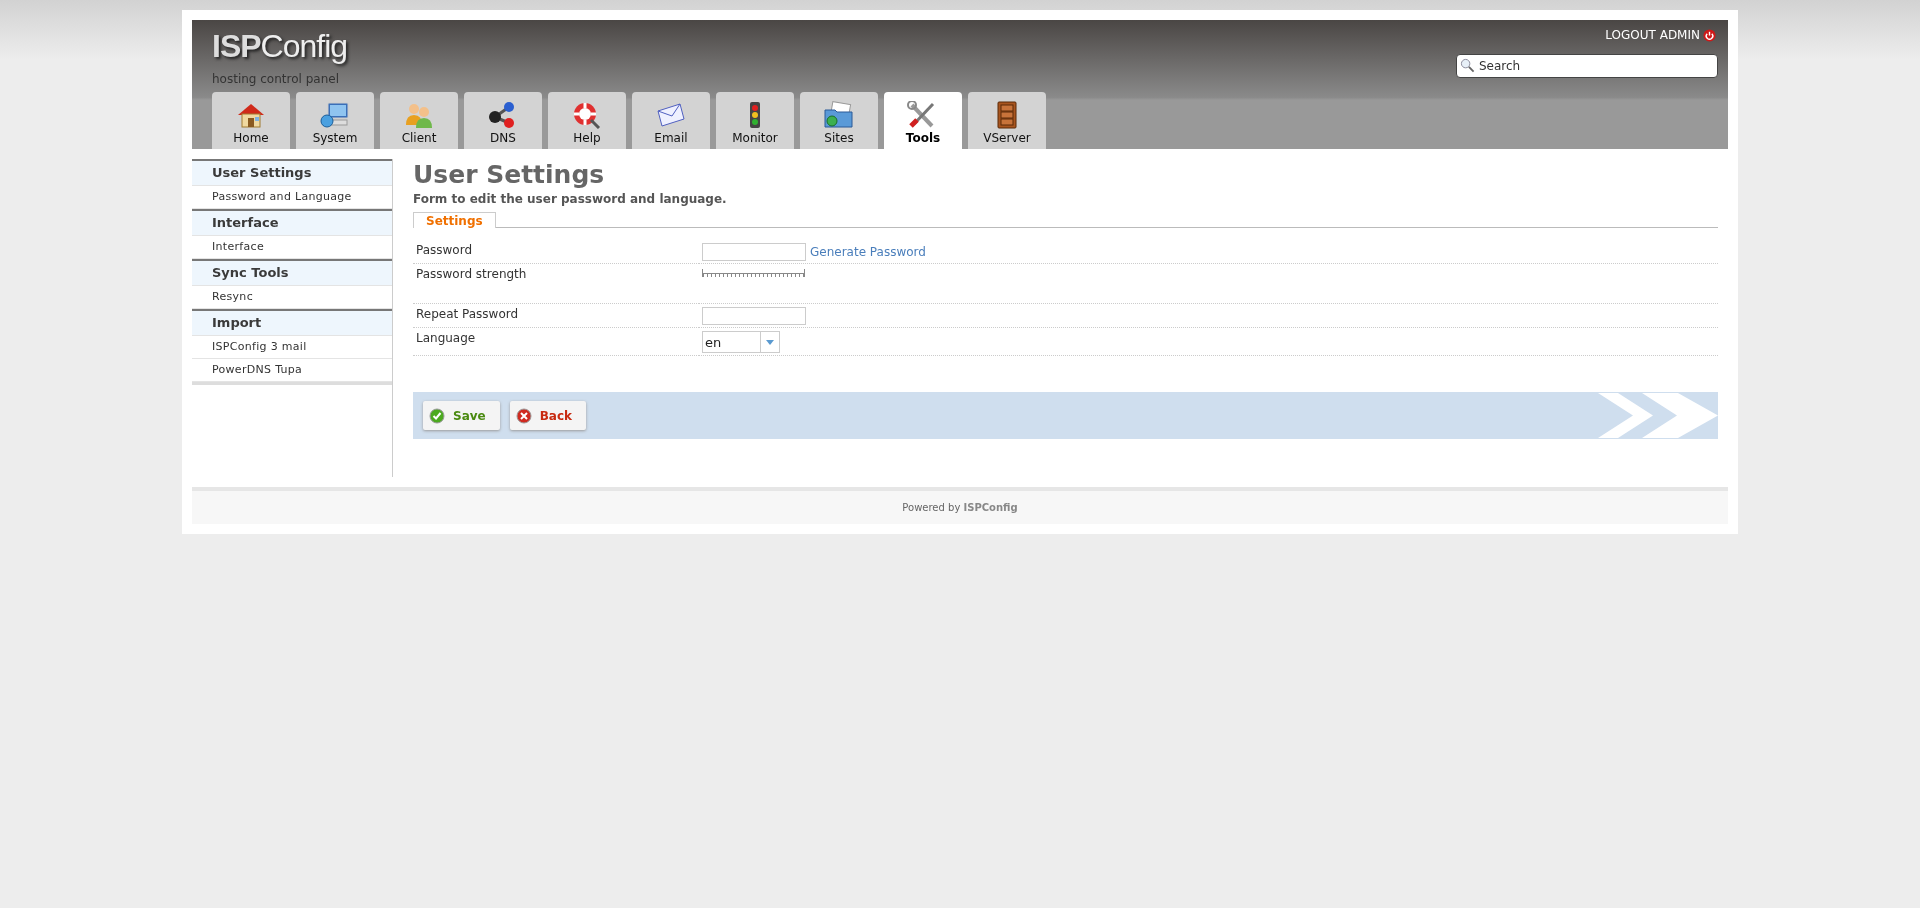 This screenshot has width=1920, height=908. I want to click on nav-tab: Monitor, so click(755, 120).